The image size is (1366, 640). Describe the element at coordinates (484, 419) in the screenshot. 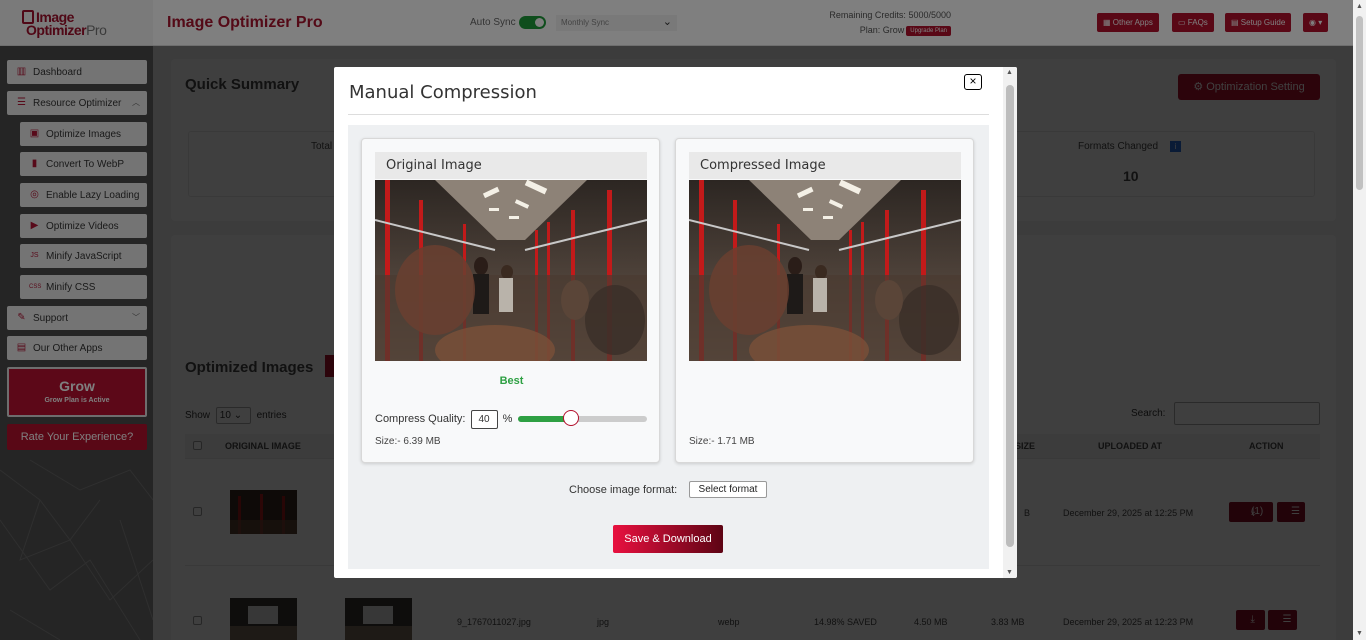

I see `quality-input: 40` at that location.